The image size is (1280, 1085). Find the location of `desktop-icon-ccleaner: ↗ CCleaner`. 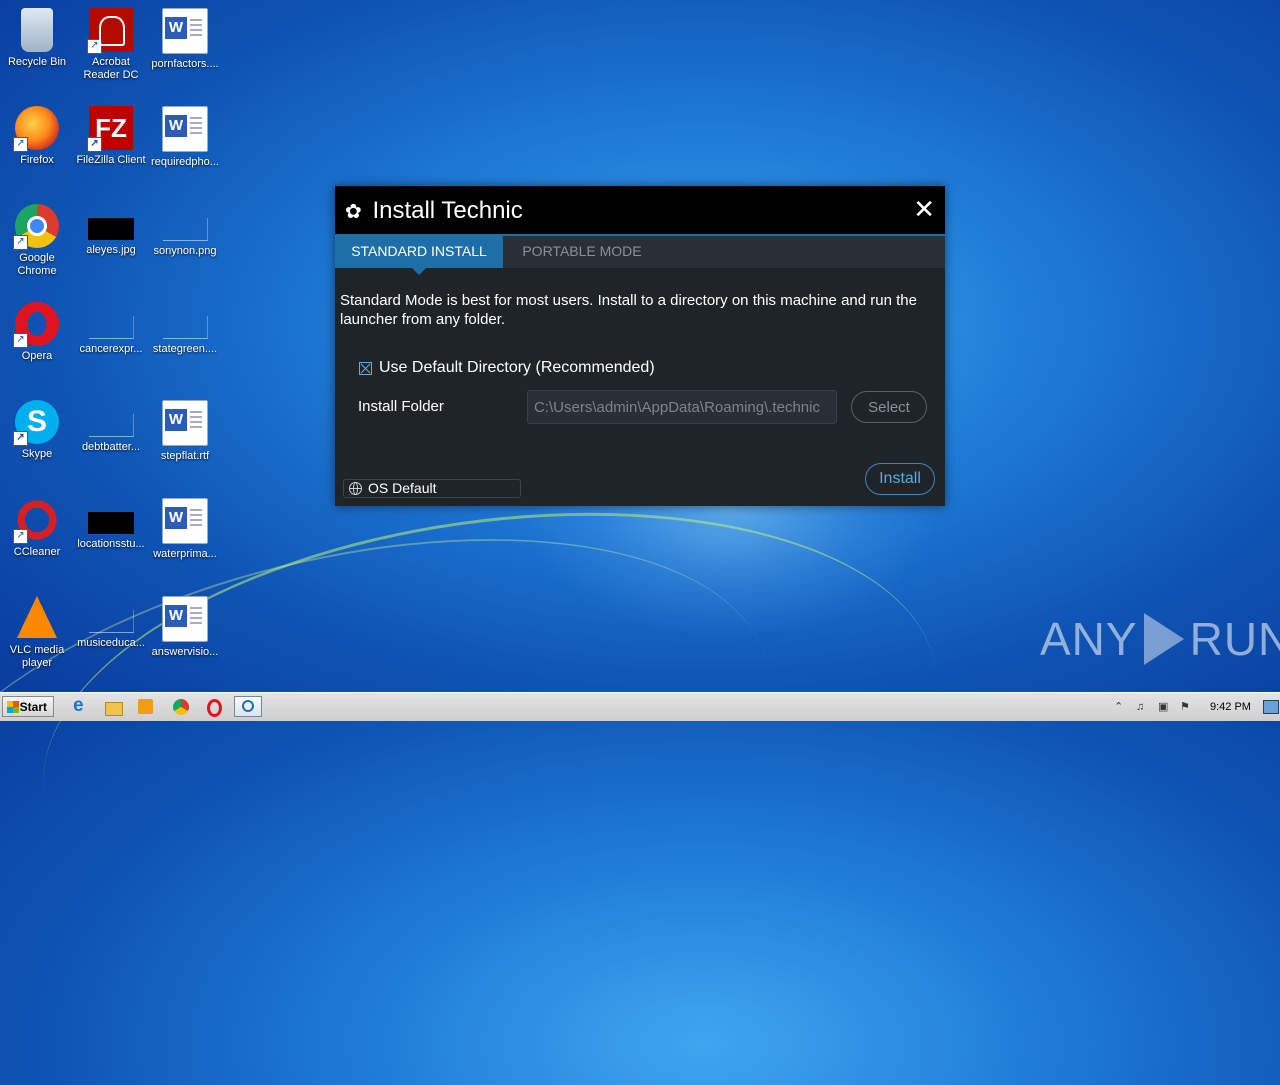

desktop-icon-ccleaner: ↗ CCleaner is located at coordinates (37, 528).